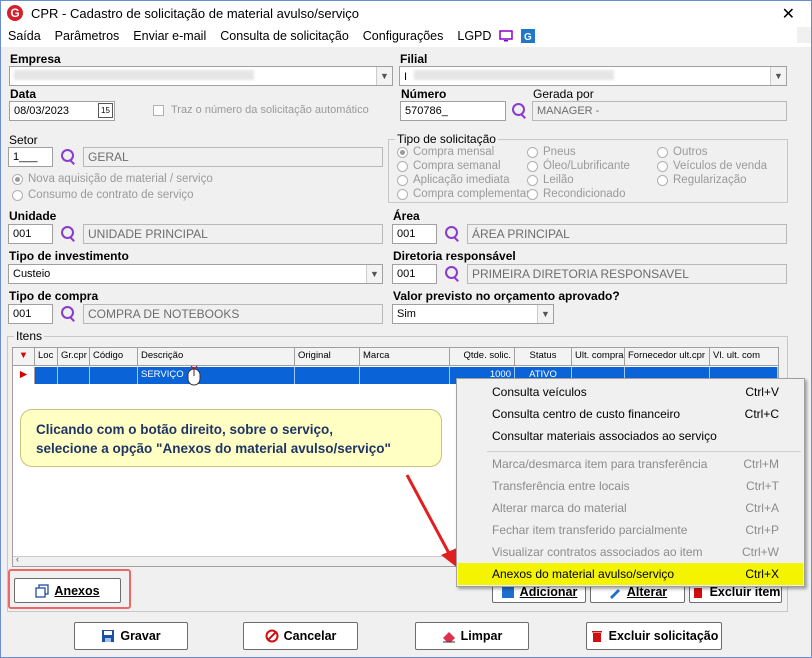 The height and width of the screenshot is (658, 812). I want to click on tipo-compra-code-input: 001, so click(30, 314).